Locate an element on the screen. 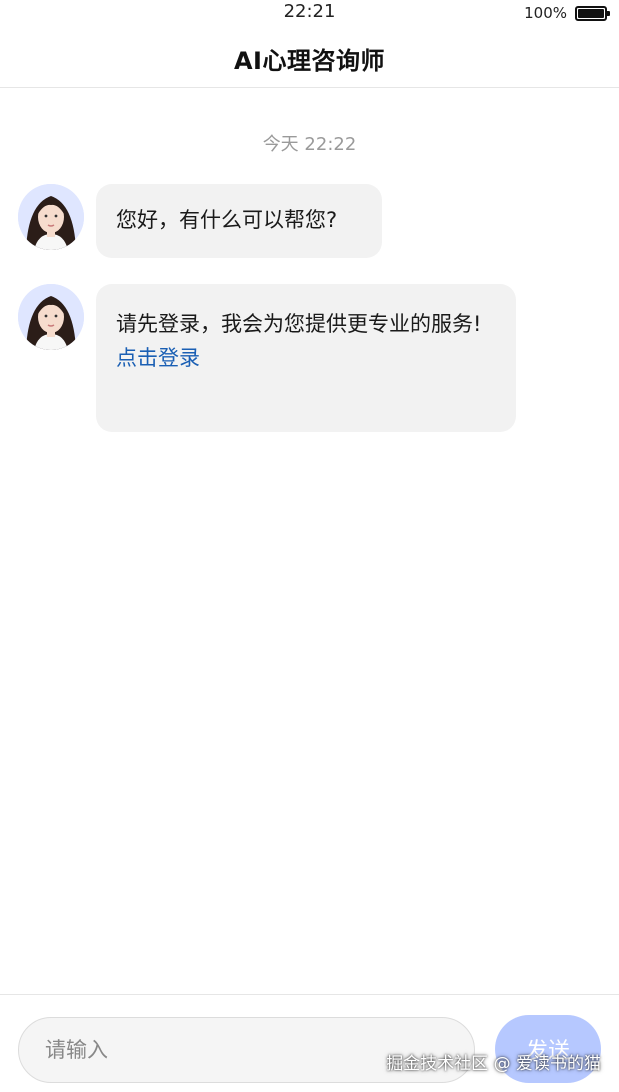  watermark: 掘金技术社区 @ 爱读书的猫 is located at coordinates (493, 1064).